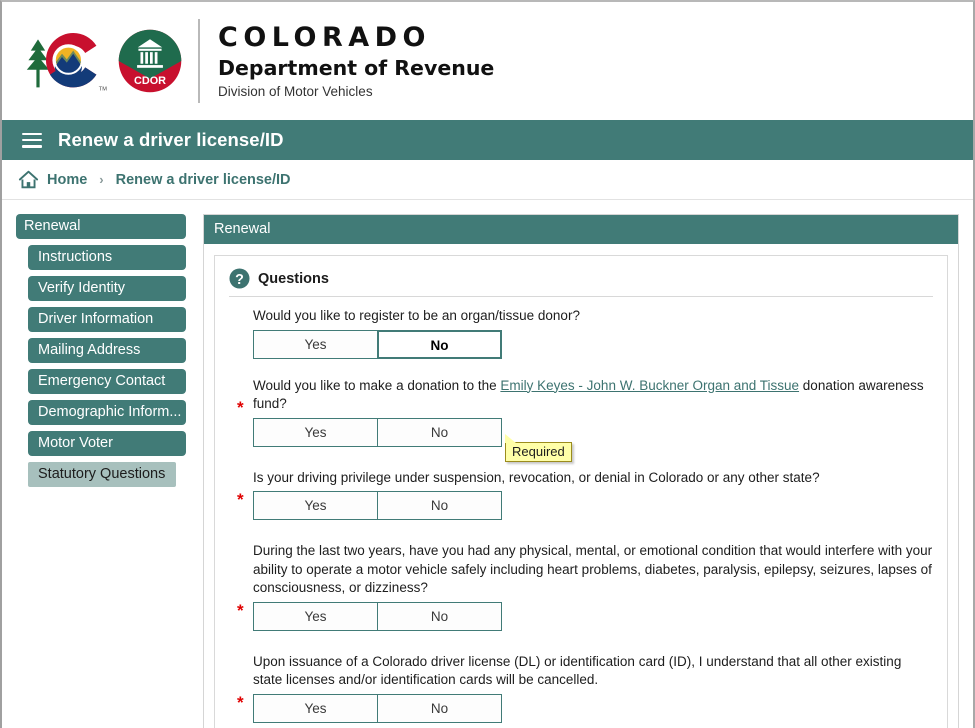  Describe the element at coordinates (150, 81) in the screenshot. I see `svg-text: CDOR` at that location.